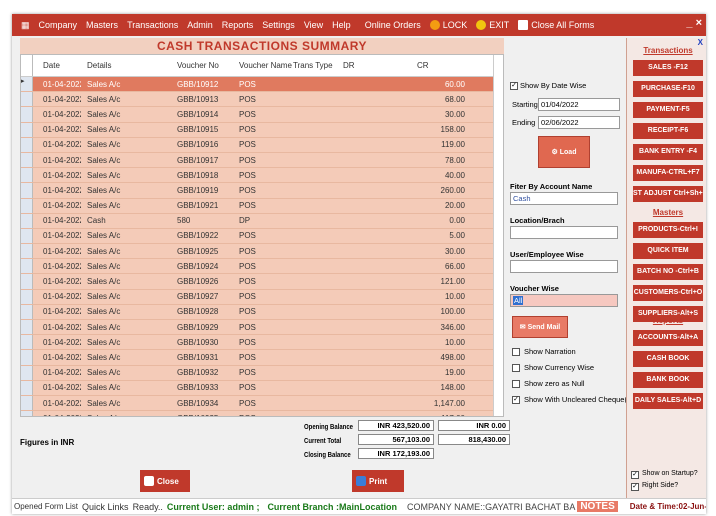  What do you see at coordinates (668, 68) in the screenshot?
I see `sidebar-button-sales-f12: SALES -F12` at bounding box center [668, 68].